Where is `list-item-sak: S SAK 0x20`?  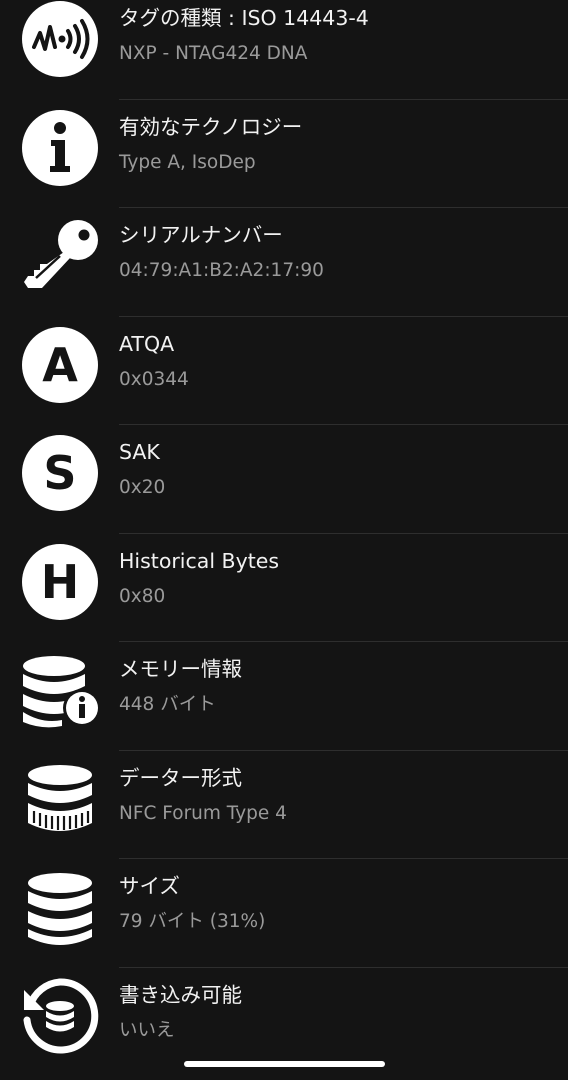 list-item-sak: S SAK 0x20 is located at coordinates (284, 479).